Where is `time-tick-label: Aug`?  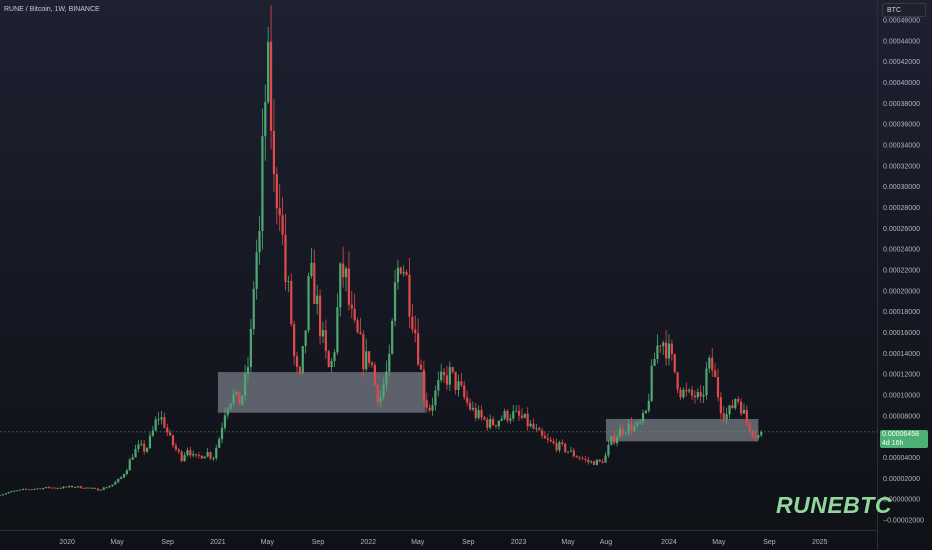
time-tick-label: Aug is located at coordinates (606, 542).